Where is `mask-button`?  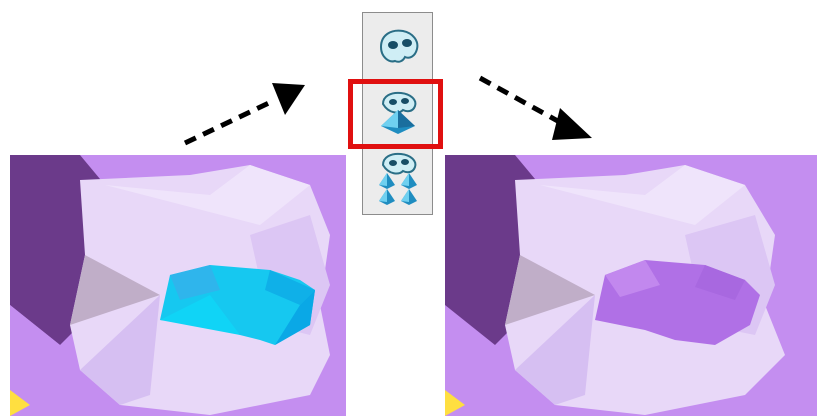
mask-button is located at coordinates (398, 48).